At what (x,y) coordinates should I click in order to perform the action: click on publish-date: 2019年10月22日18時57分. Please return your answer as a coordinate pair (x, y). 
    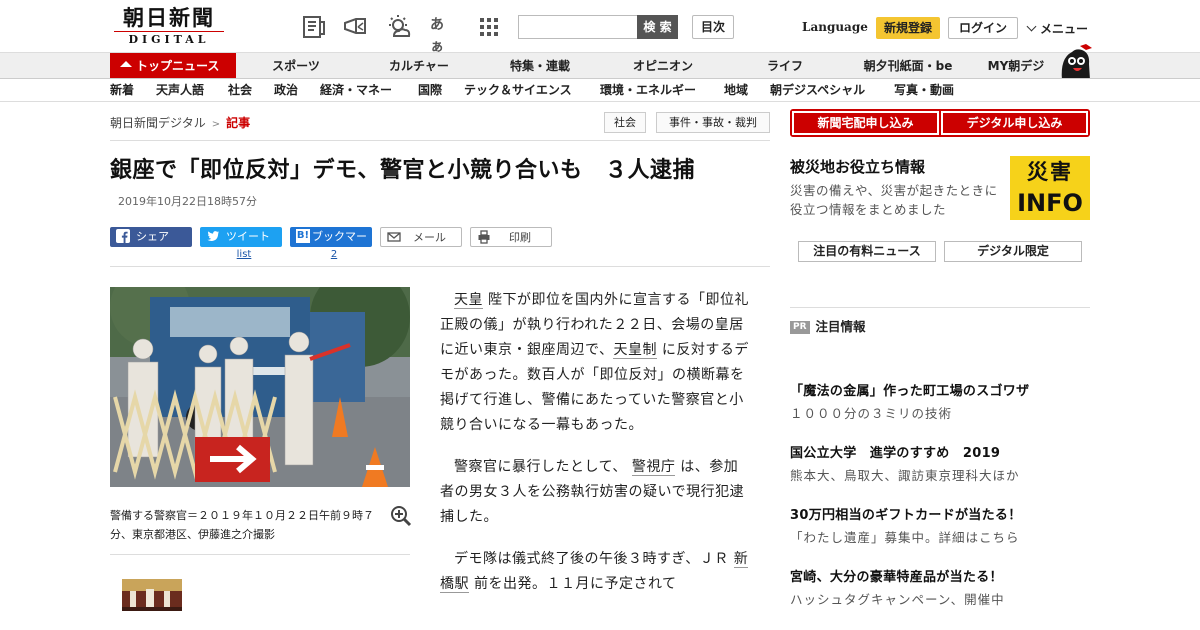
    Looking at the image, I should click on (187, 201).